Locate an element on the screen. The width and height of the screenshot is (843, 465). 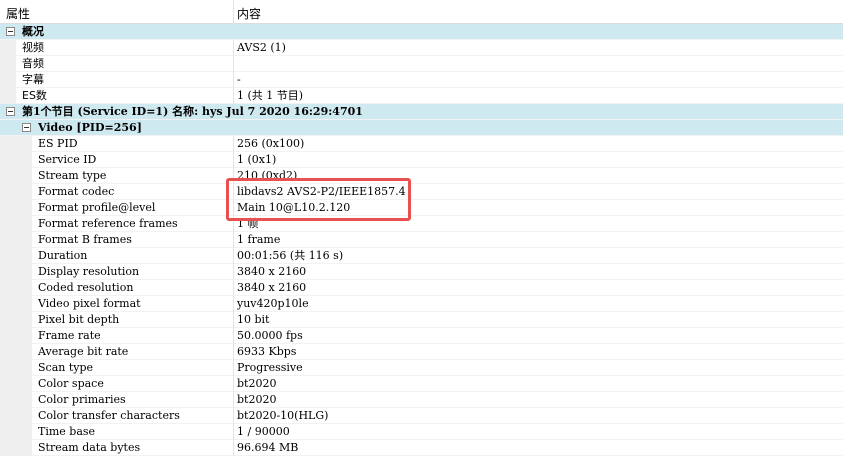
property-value: 00:01:56 (共 116 s) is located at coordinates (290, 255).